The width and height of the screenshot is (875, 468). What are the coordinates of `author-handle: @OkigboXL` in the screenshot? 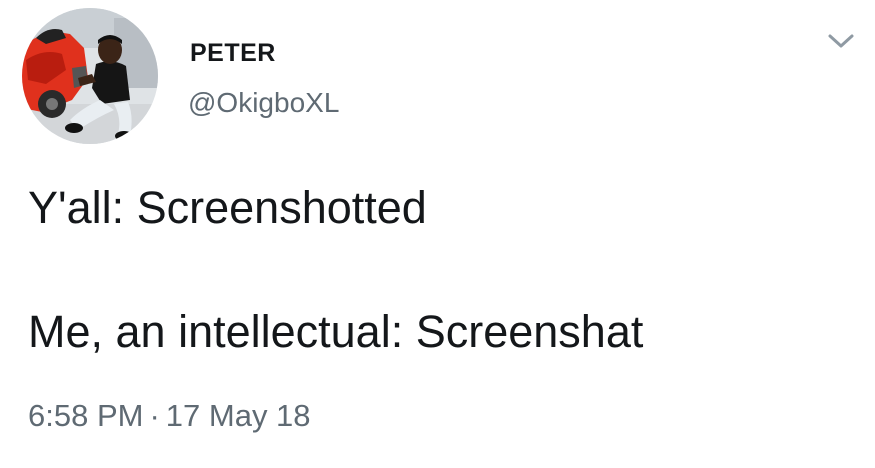 It's located at (263, 103).